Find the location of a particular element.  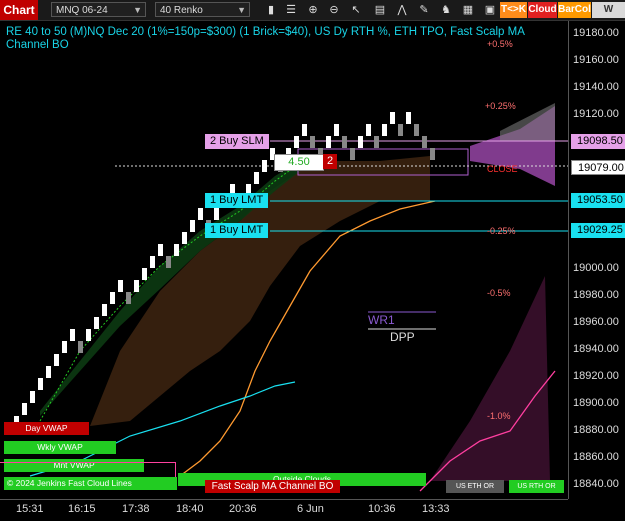

buy-lmt-price-tag: 19053.50 is located at coordinates (598, 200).